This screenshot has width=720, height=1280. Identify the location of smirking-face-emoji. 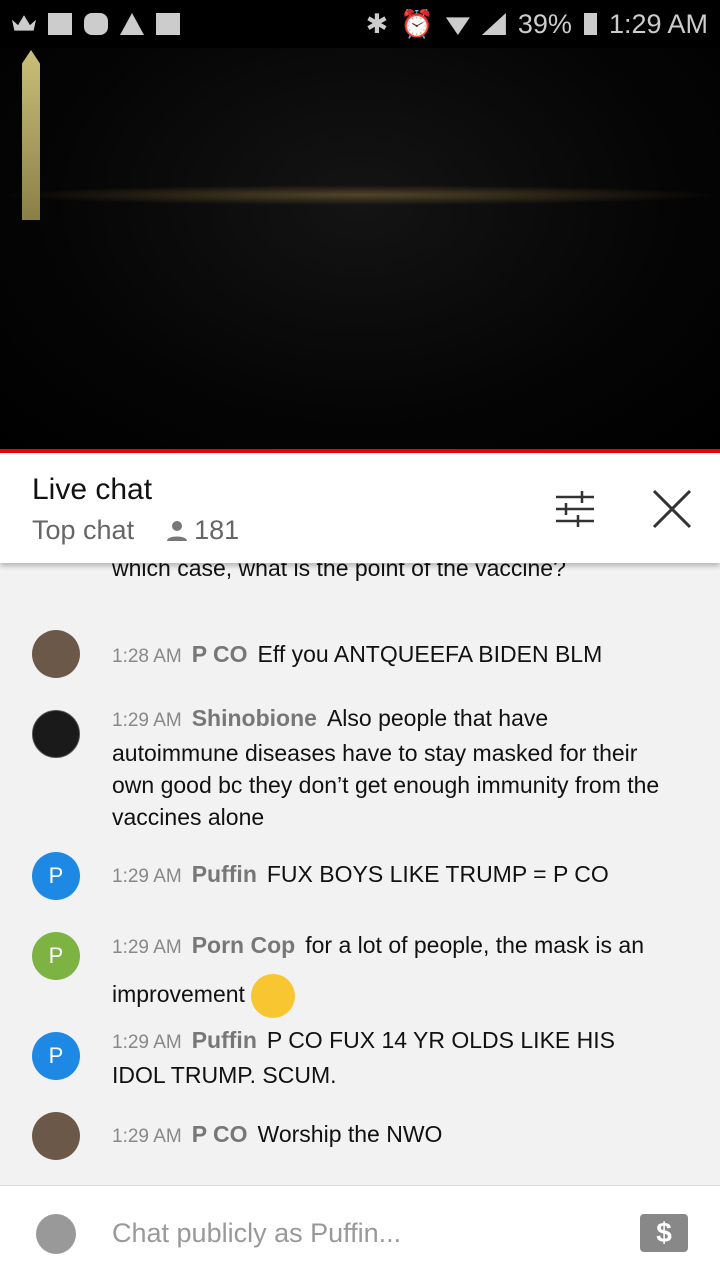
(272, 995).